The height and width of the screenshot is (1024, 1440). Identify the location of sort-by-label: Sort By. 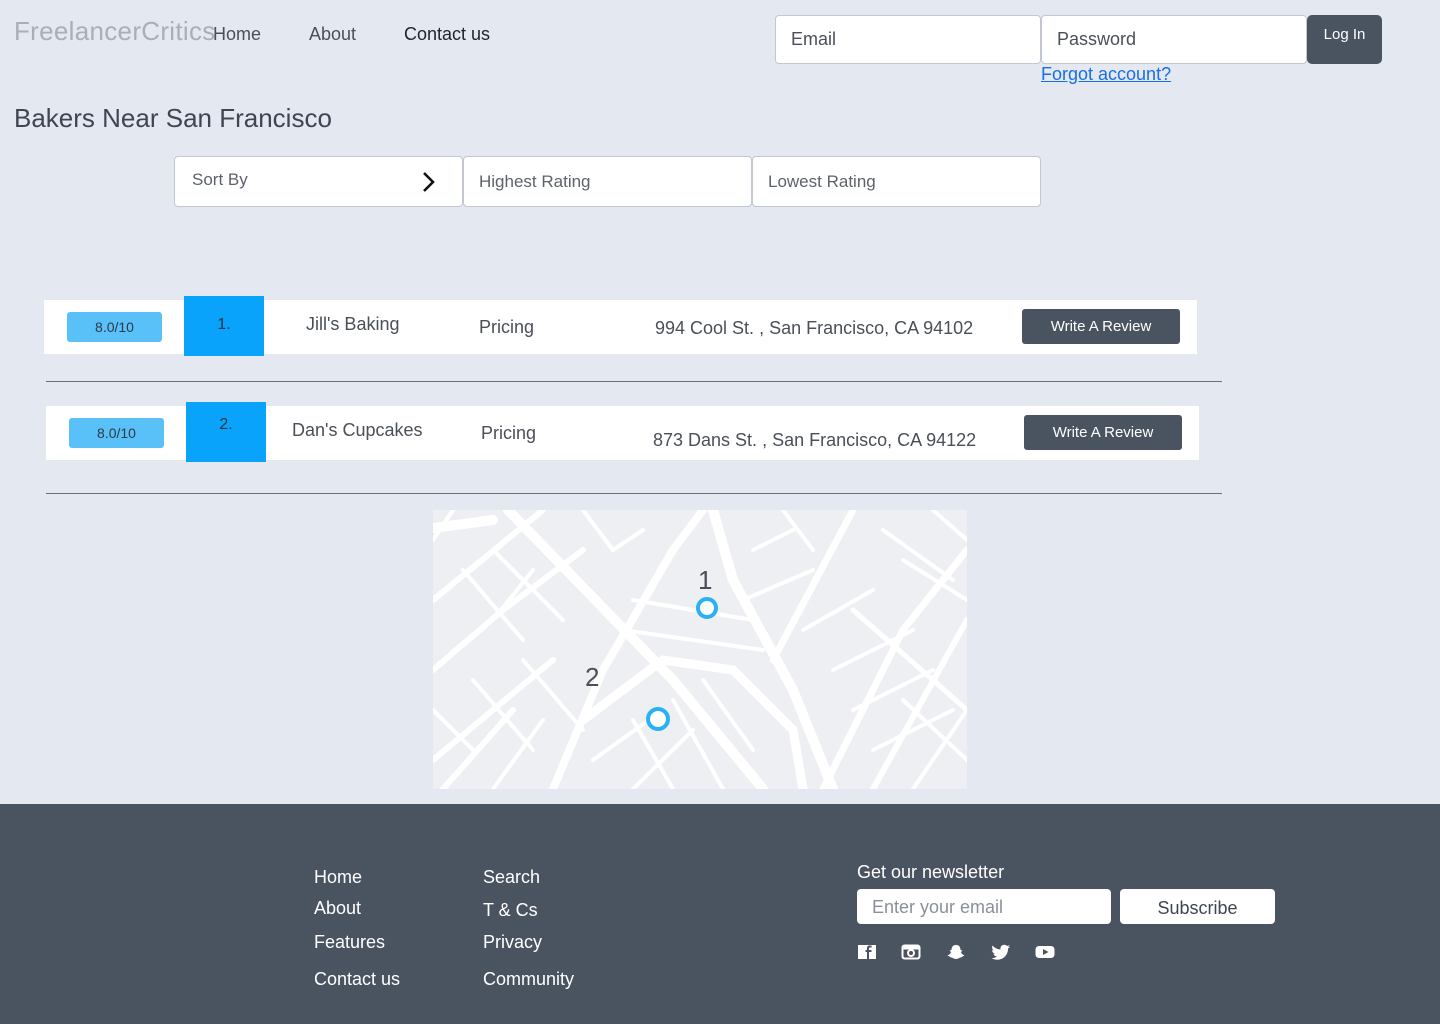
(220, 179).